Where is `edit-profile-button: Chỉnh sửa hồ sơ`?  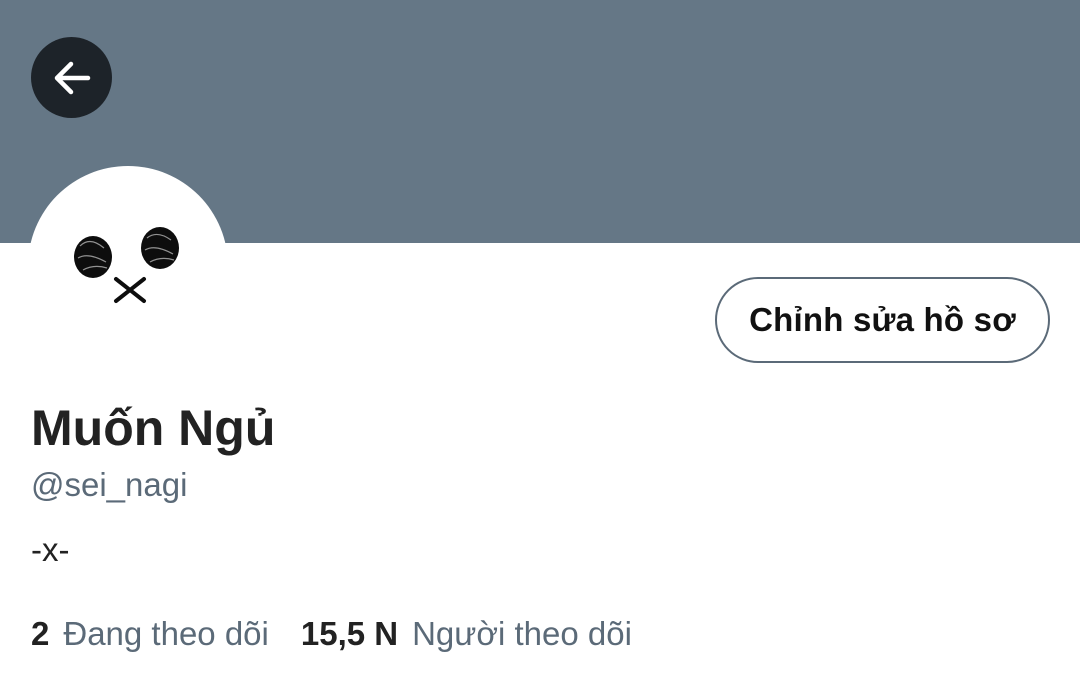 edit-profile-button: Chỉnh sửa hồ sơ is located at coordinates (882, 320).